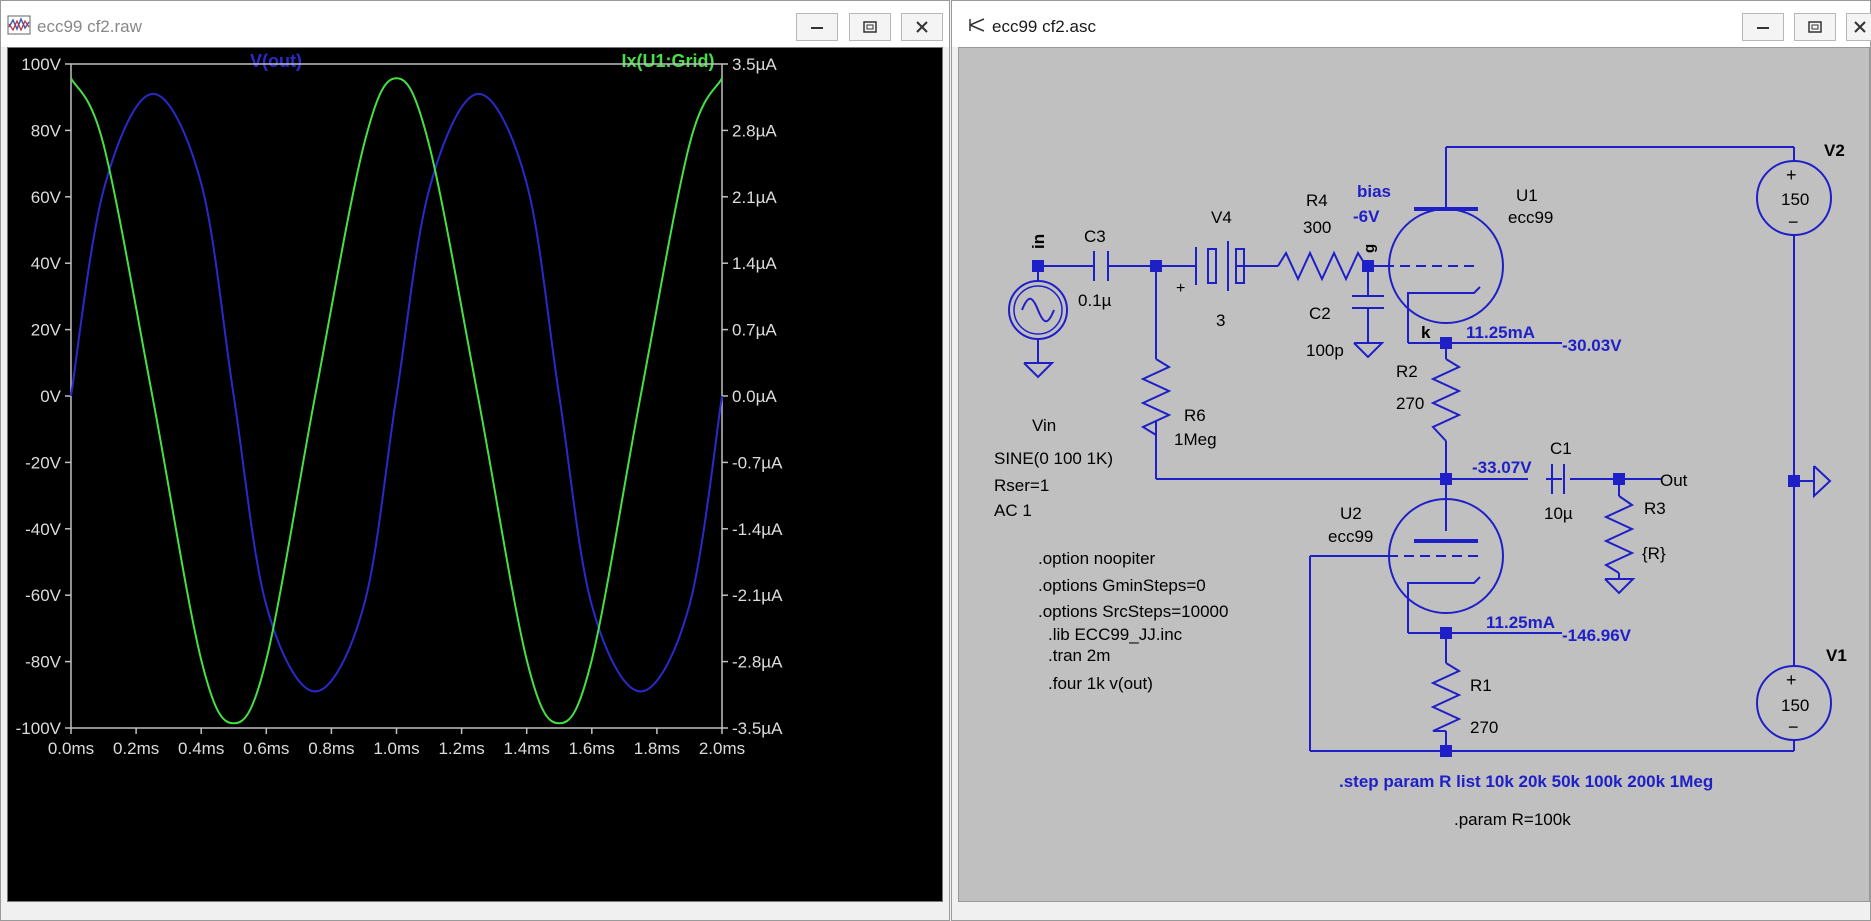  I want to click on maximize-icon, so click(870, 27).